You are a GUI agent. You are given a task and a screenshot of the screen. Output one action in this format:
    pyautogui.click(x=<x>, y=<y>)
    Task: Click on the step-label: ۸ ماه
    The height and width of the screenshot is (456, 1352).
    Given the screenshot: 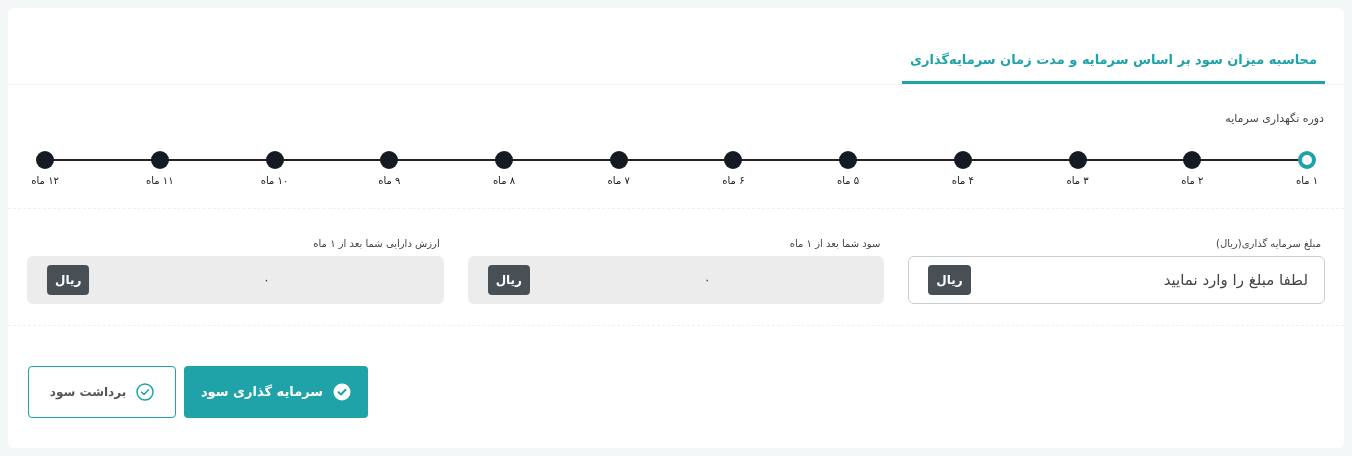 What is the action you would take?
    pyautogui.click(x=504, y=180)
    